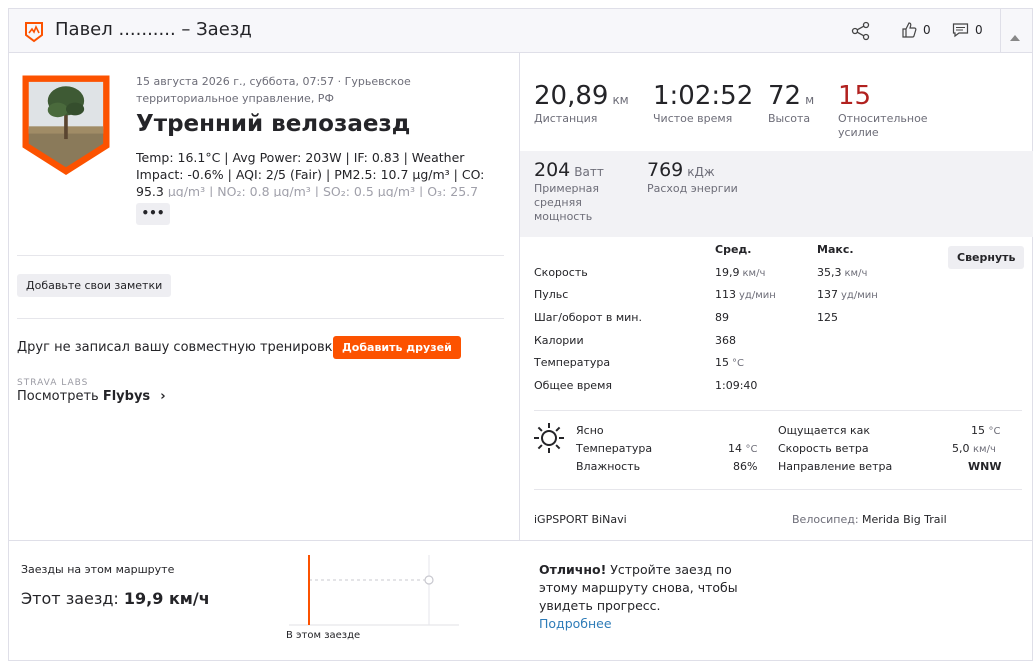 Image resolution: width=1033 pixels, height=662 pixels. I want to click on avg-value: 89, so click(722, 318).